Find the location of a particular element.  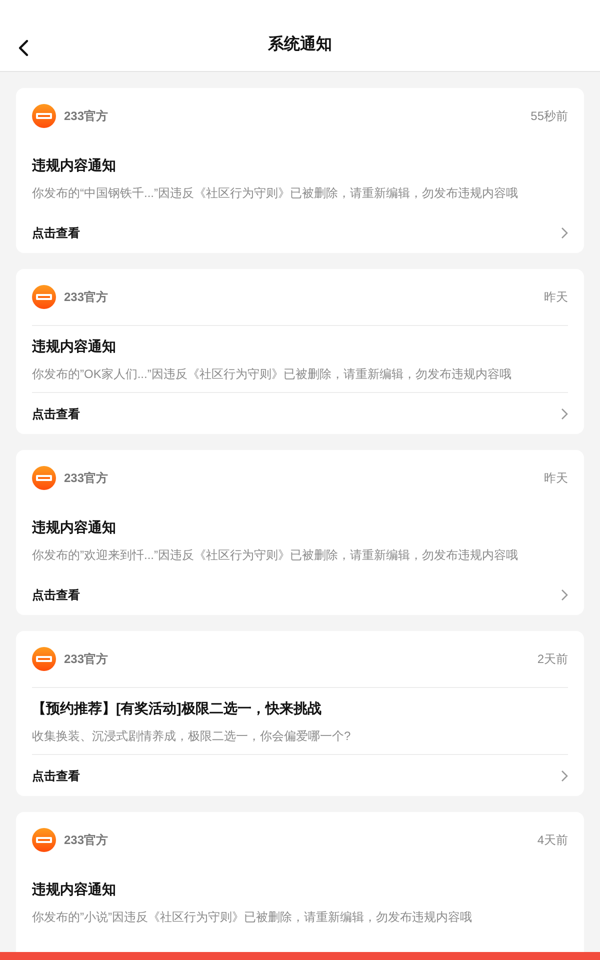

notice-body: 你发布的“中国钢铁千...”因违反《社区行为守则》已被删除，请重新编辑，勿发布违规内容哦 is located at coordinates (275, 193).